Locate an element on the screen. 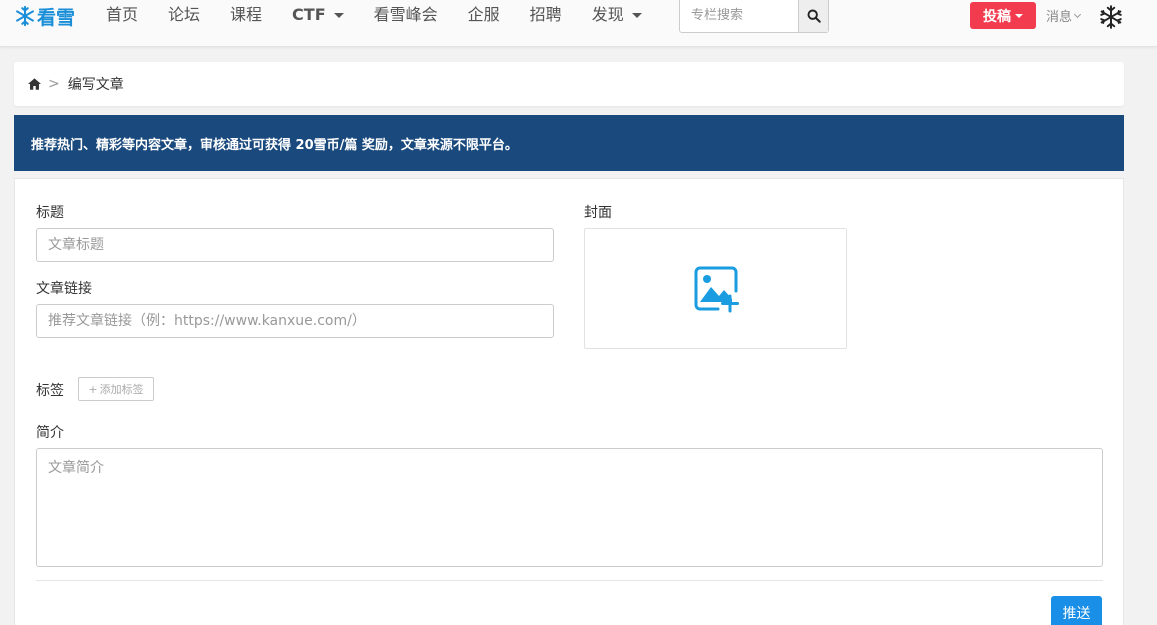  site-logo: 看雪 is located at coordinates (44, 16).